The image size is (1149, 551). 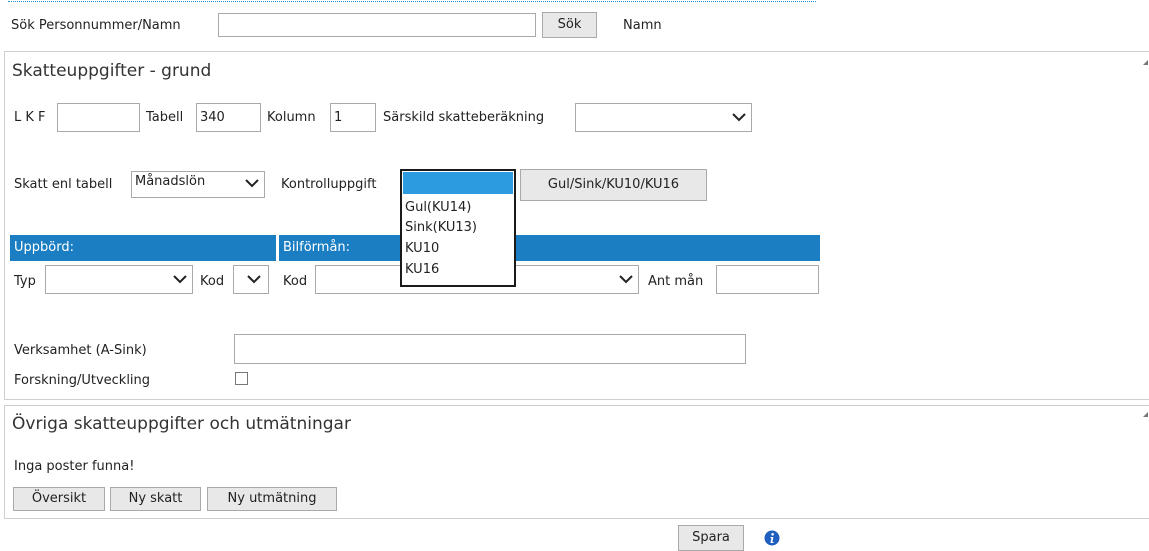 What do you see at coordinates (30, 117) in the screenshot?
I see `lkf-label: L K F` at bounding box center [30, 117].